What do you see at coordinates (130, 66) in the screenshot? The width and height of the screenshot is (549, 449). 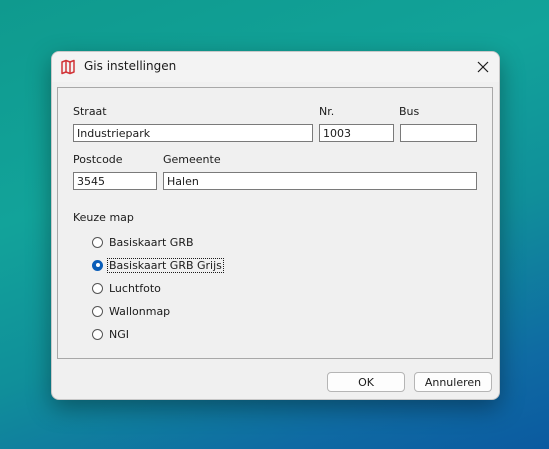 I see `dialog-title: Gis instellingen` at bounding box center [130, 66].